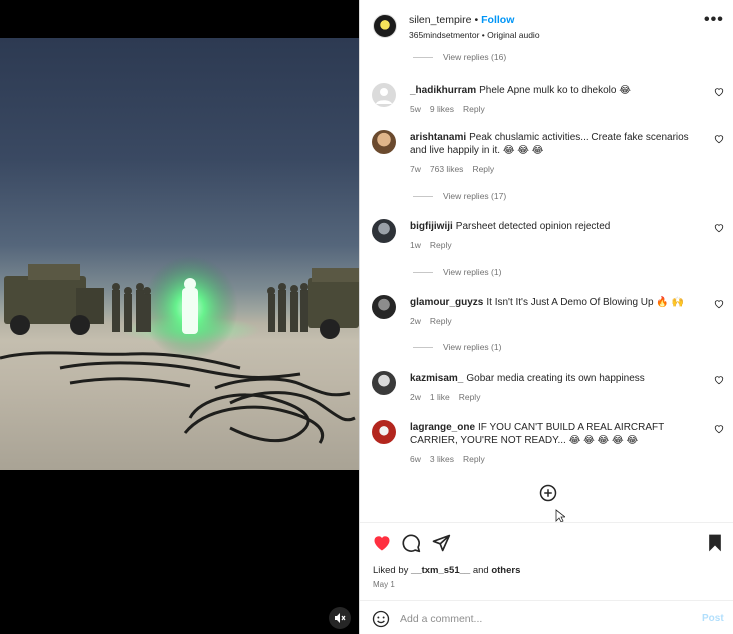  I want to click on like-heart-icon, so click(382, 543).